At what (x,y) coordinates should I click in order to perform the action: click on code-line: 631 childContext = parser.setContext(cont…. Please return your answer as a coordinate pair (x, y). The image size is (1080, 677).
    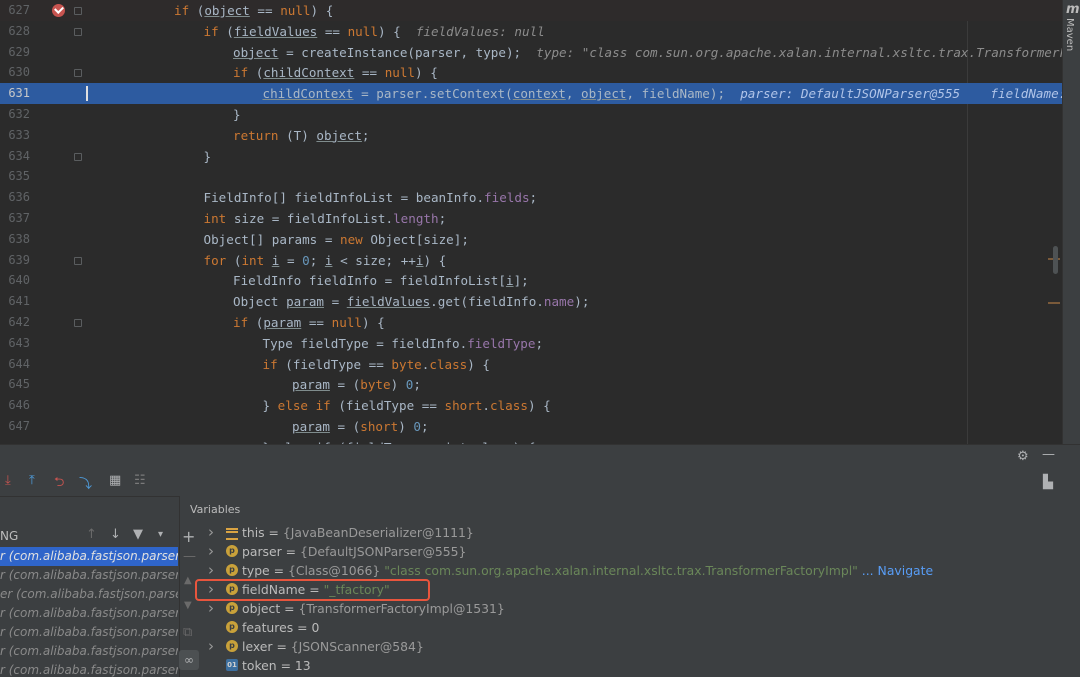
    Looking at the image, I should click on (531, 94).